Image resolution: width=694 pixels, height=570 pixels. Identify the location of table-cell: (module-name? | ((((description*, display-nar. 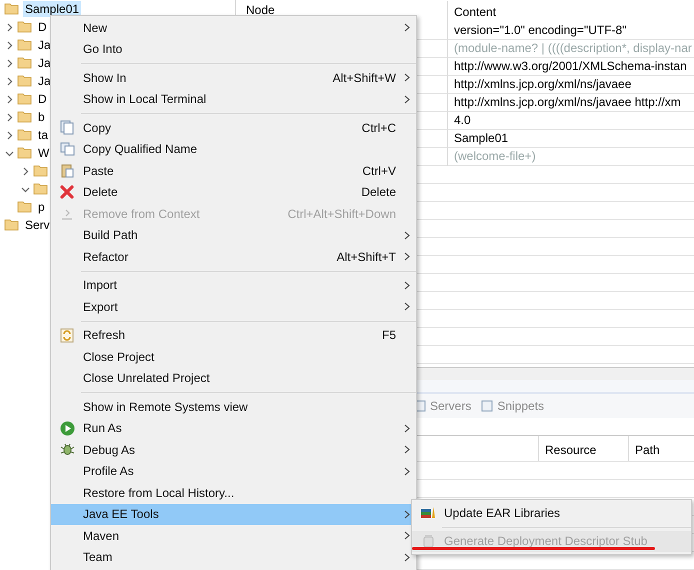
(570, 49).